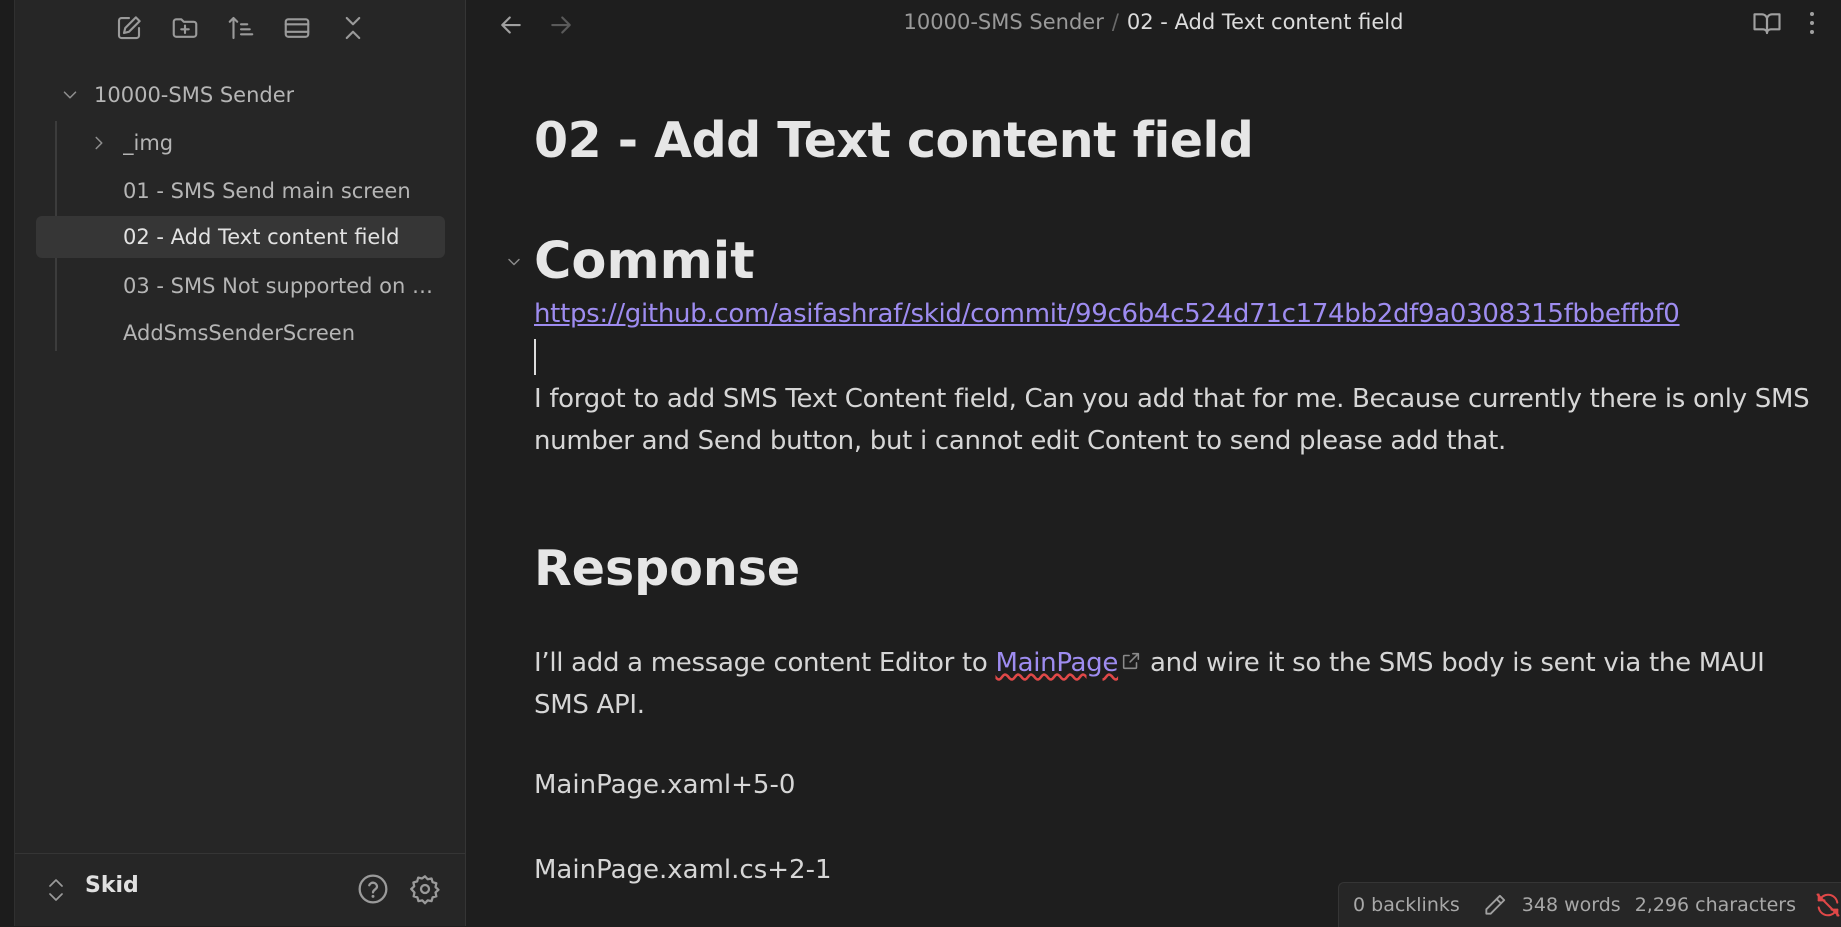  I want to click on auto-reveal-button, so click(297, 28).